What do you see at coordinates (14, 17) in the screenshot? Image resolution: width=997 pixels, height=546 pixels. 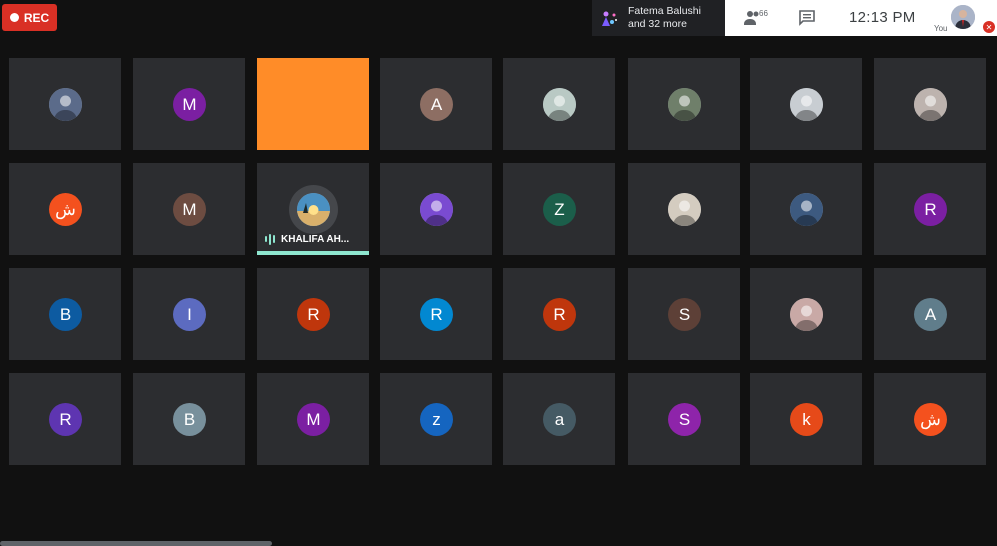 I see `record-dot-icon` at bounding box center [14, 17].